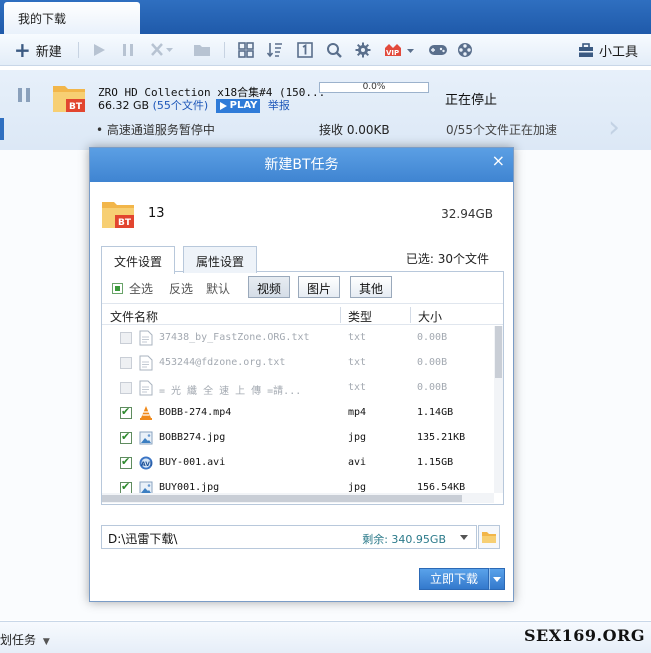 Image resolution: width=651 pixels, height=653 pixels. Describe the element at coordinates (279, 105) in the screenshot. I see `report-link: 举报` at that location.